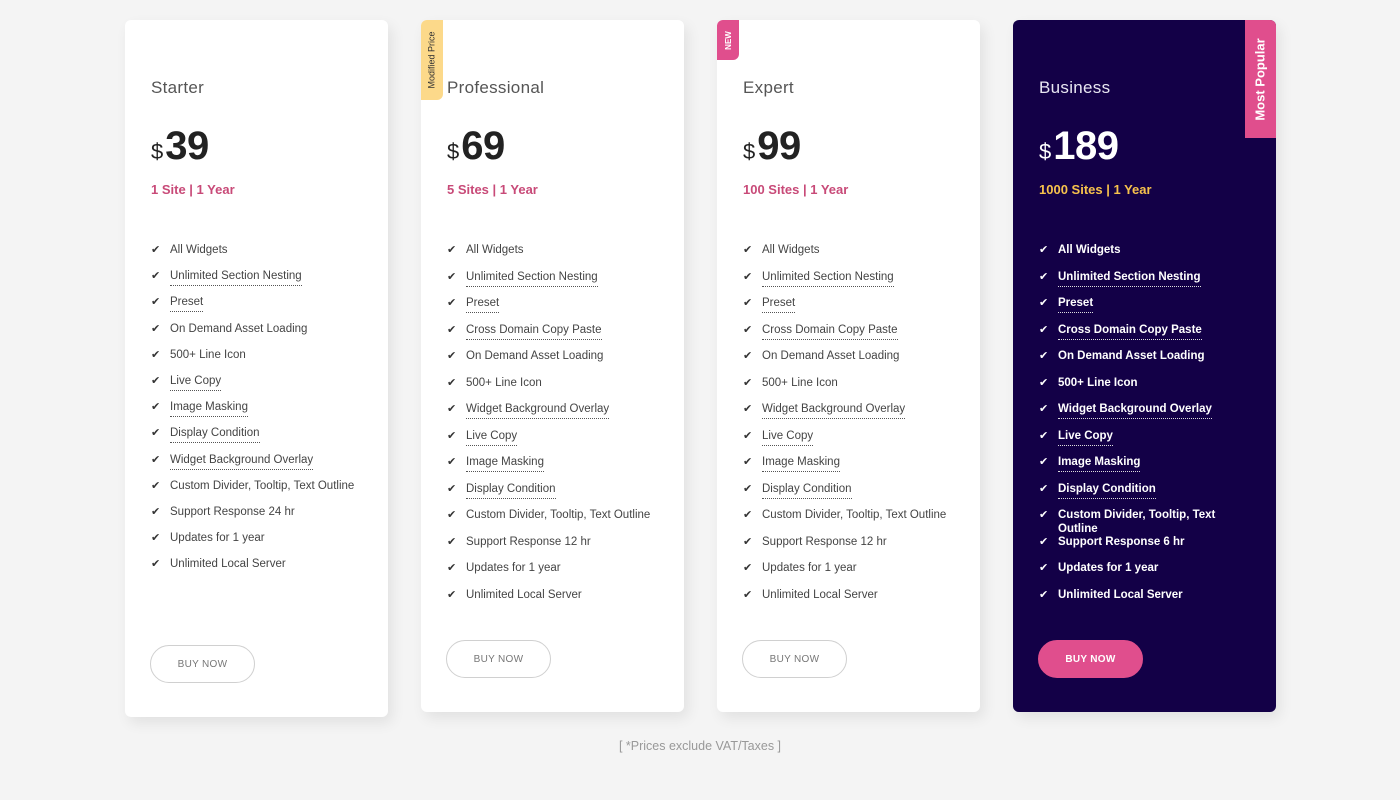 The image size is (1400, 800). What do you see at coordinates (831, 356) in the screenshot?
I see `feature-text: On Demand Asset Loading` at bounding box center [831, 356].